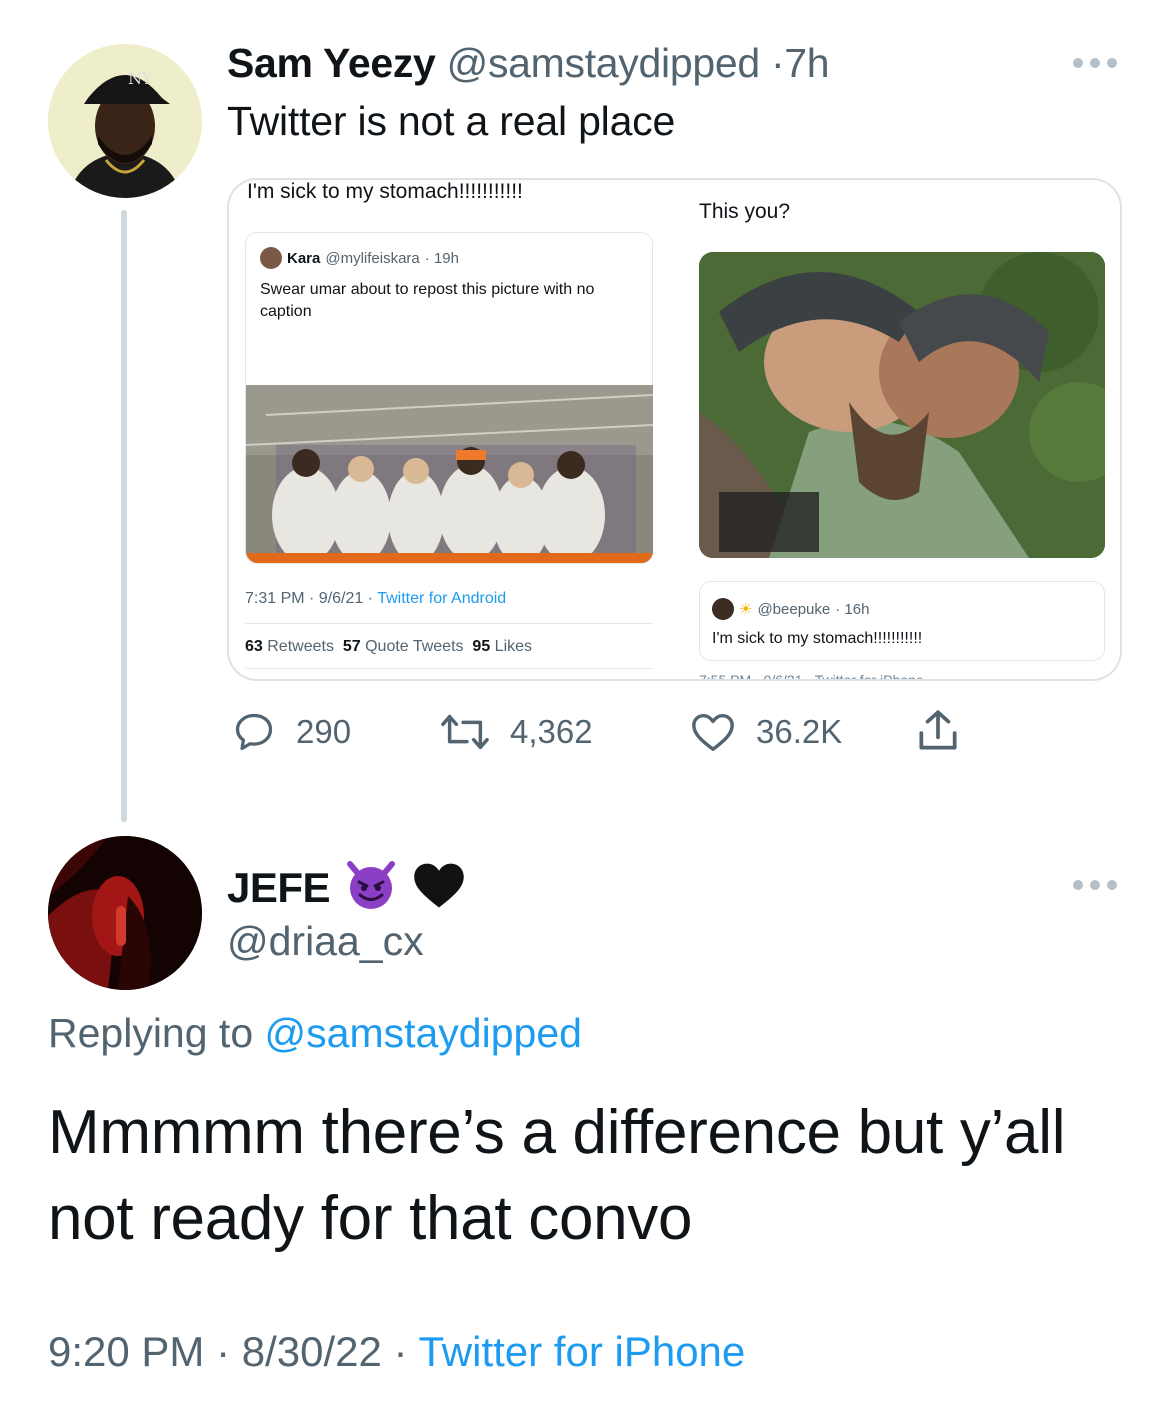 This screenshot has width=1169, height=1411. Describe the element at coordinates (451, 121) in the screenshot. I see `tweet-text: Twitter is not a real place` at that location.